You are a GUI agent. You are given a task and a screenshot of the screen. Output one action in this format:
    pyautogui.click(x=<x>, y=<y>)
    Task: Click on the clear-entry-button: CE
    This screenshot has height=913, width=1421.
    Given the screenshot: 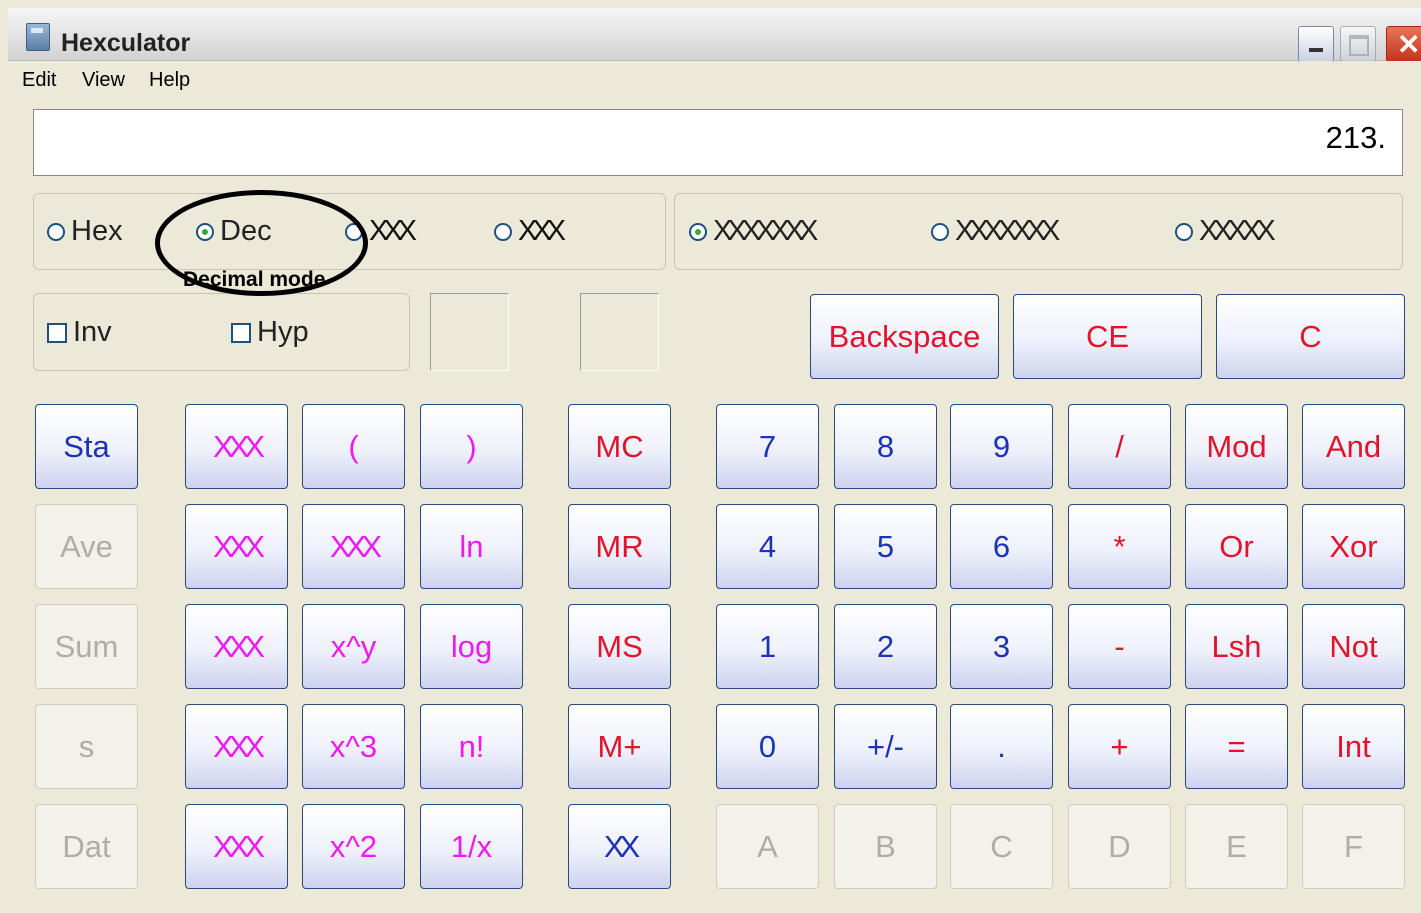 What is the action you would take?
    pyautogui.click(x=1107, y=336)
    